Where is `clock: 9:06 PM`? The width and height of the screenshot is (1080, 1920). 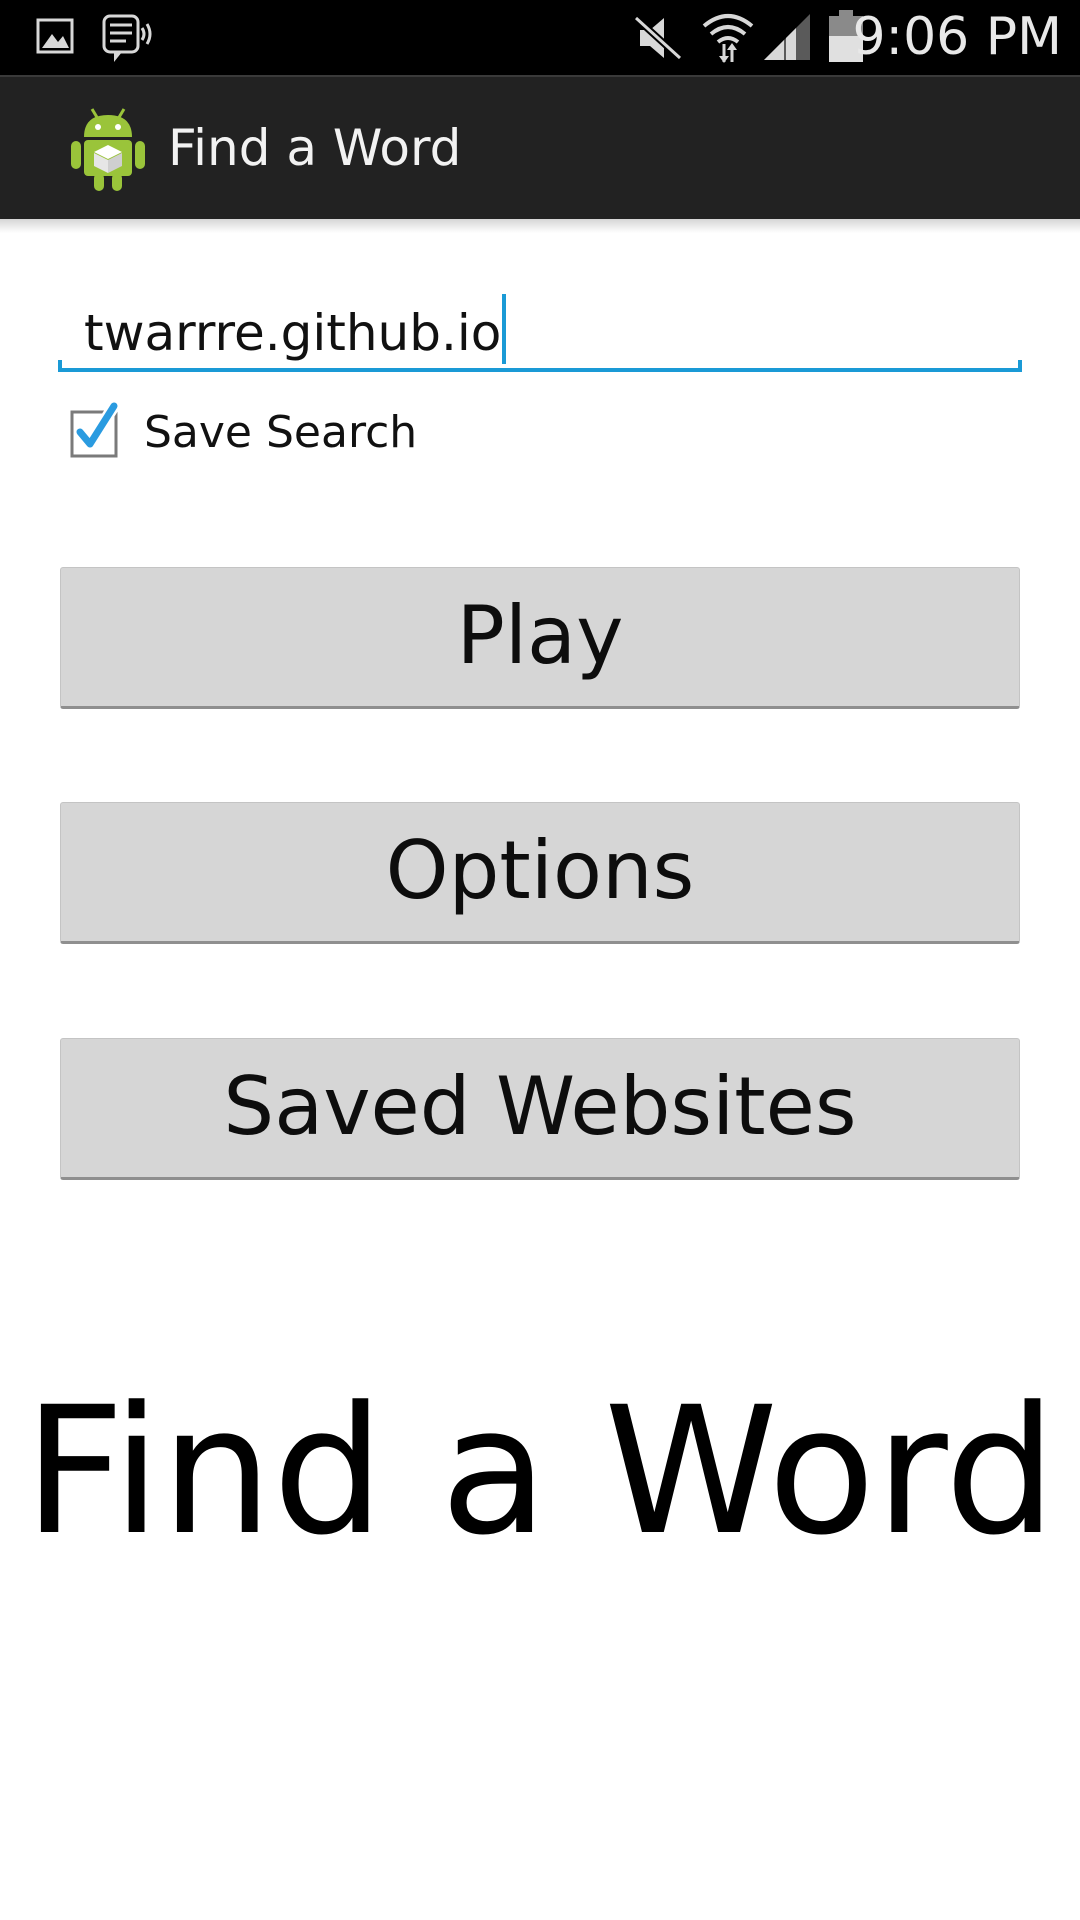
clock: 9:06 PM is located at coordinates (957, 37).